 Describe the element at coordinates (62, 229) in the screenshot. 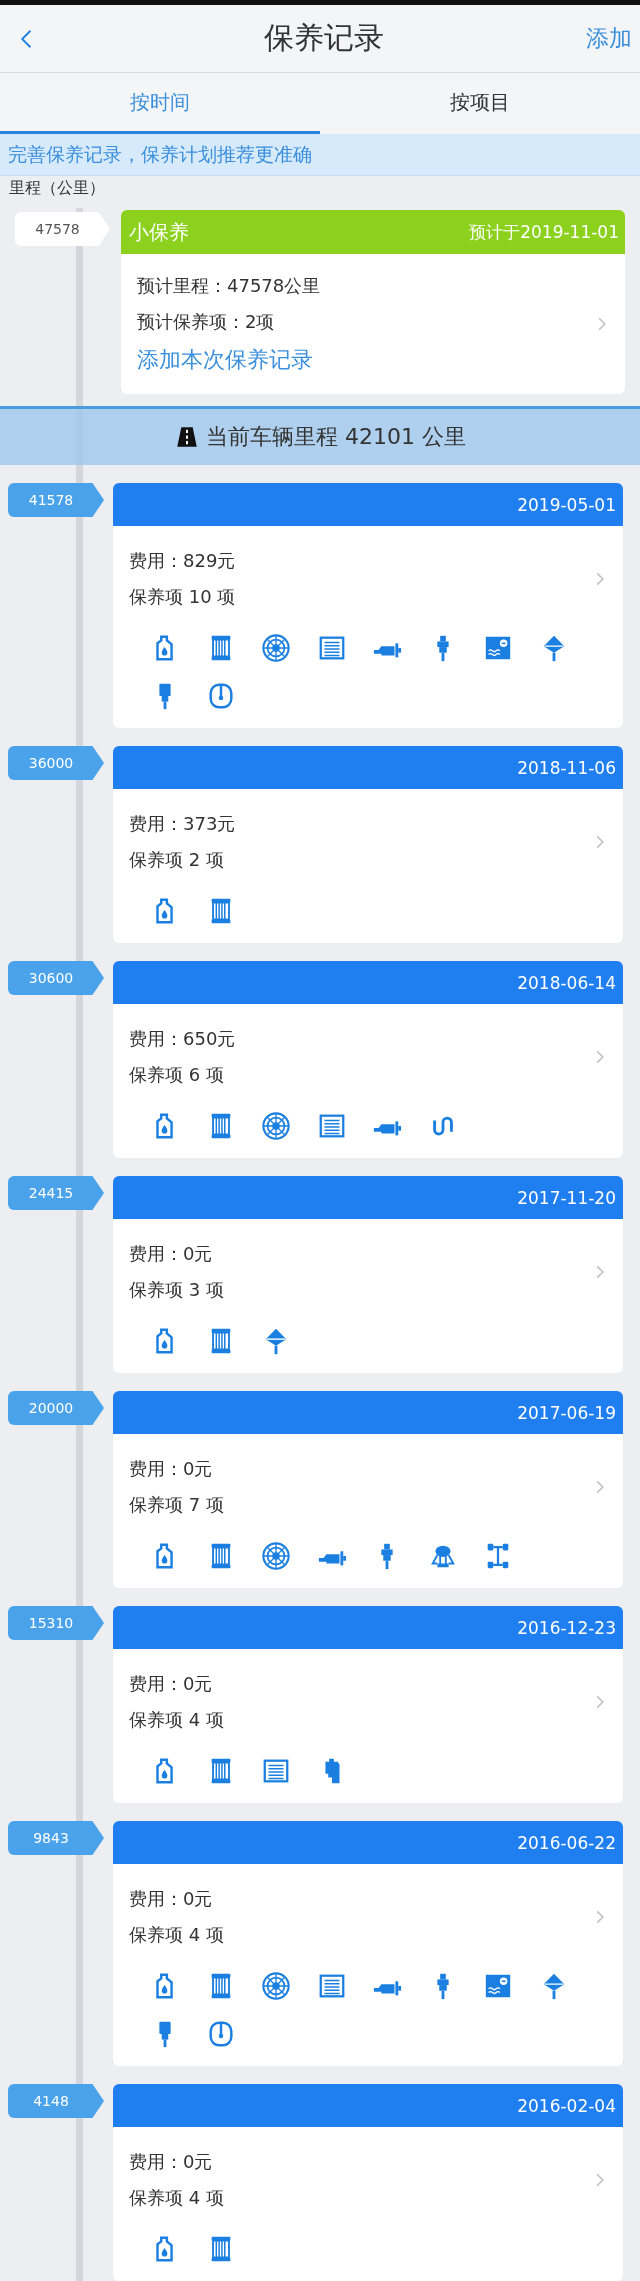

I see `mileage-tag: 47578` at that location.